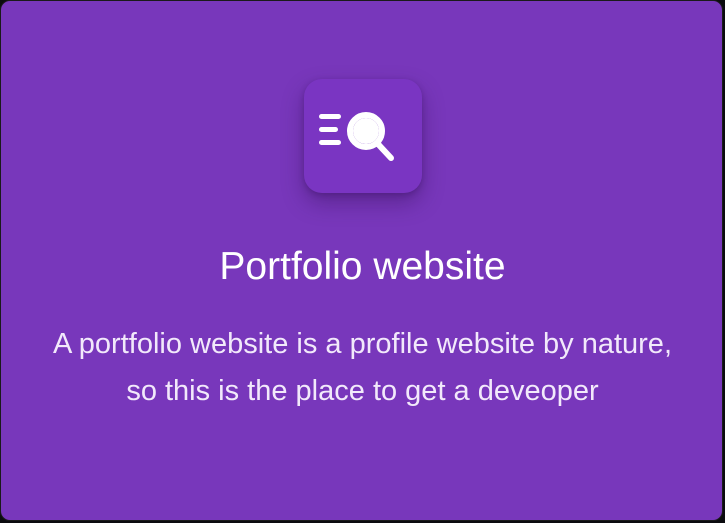  What do you see at coordinates (356, 136) in the screenshot?
I see `search-list-icon` at bounding box center [356, 136].